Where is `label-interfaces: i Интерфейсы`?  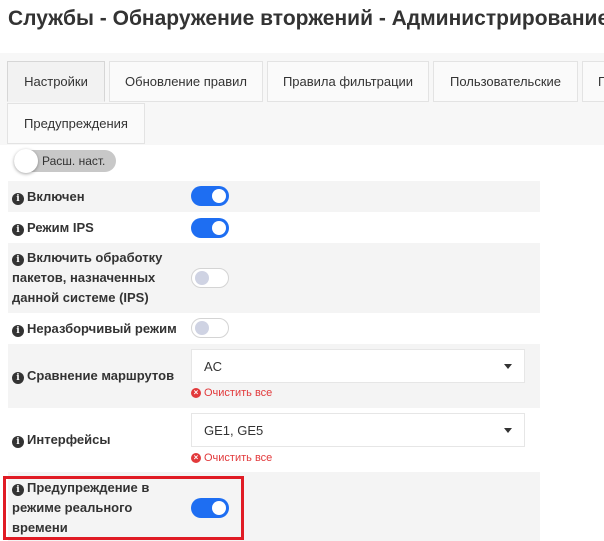 label-interfaces: i Интерфейсы is located at coordinates (61, 440).